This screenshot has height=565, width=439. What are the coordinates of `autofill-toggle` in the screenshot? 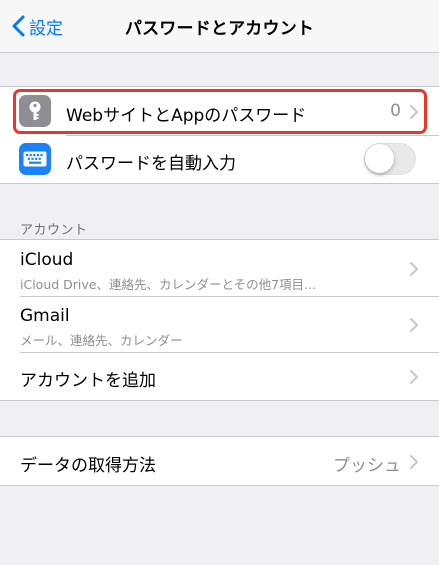 It's located at (390, 159).